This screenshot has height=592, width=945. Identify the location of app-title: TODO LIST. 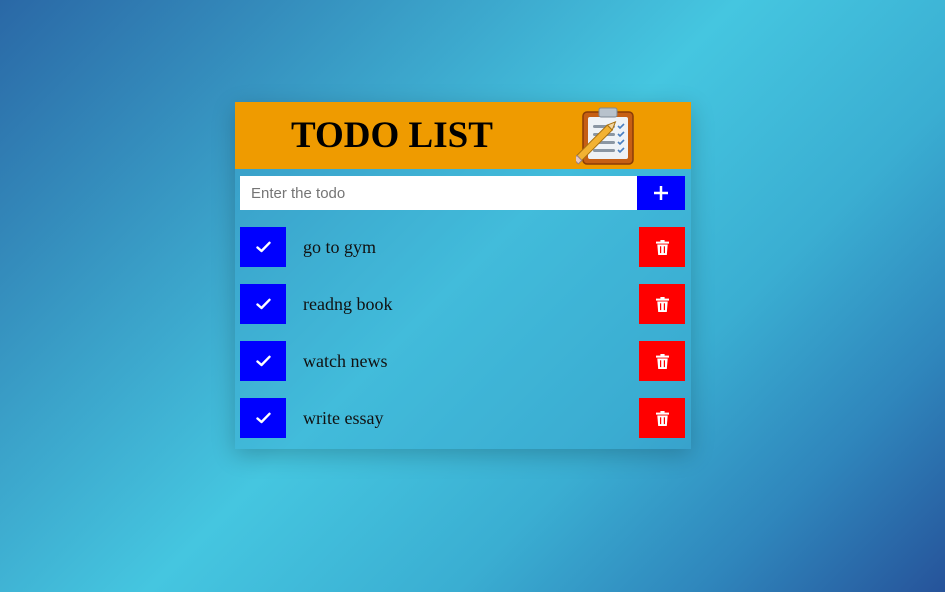
(392, 135).